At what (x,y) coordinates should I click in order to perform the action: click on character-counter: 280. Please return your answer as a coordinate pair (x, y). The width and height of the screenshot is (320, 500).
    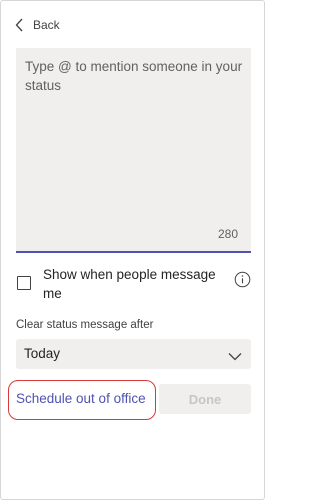
    Looking at the image, I should click on (227, 234).